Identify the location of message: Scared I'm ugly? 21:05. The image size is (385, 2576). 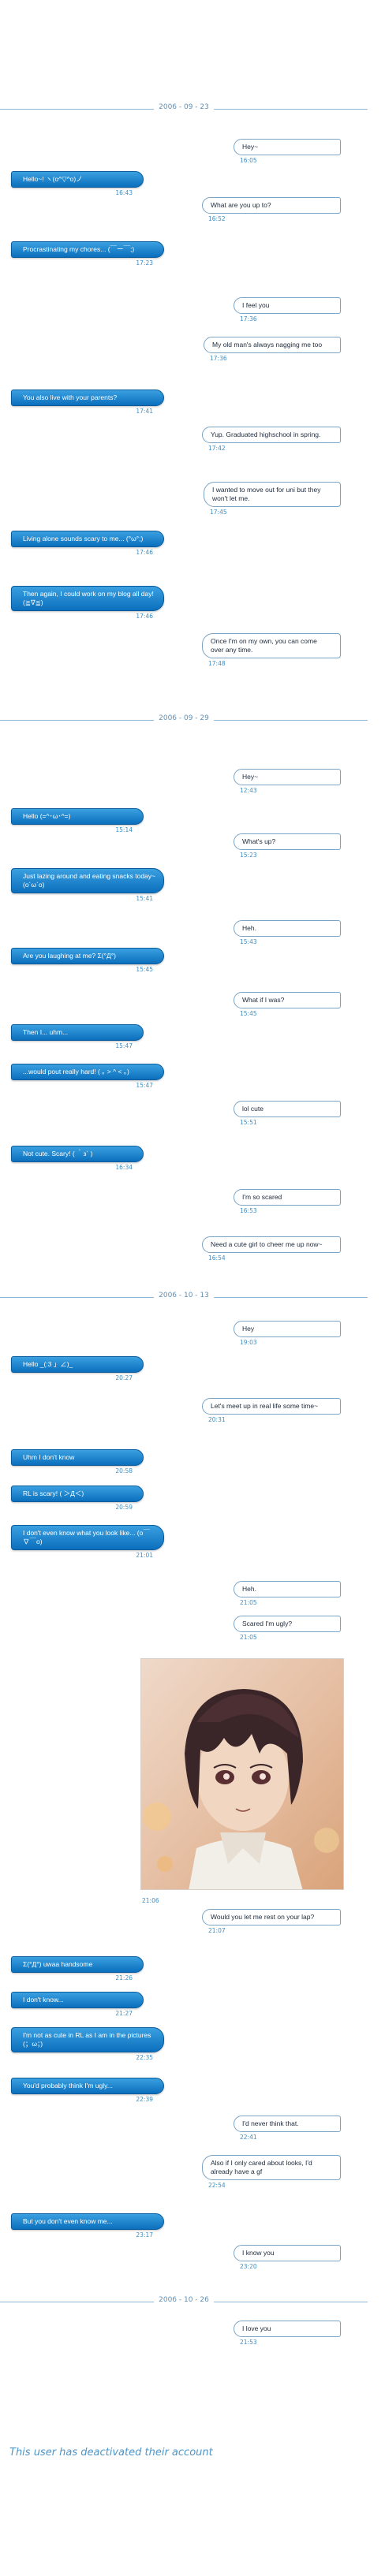
(287, 1629).